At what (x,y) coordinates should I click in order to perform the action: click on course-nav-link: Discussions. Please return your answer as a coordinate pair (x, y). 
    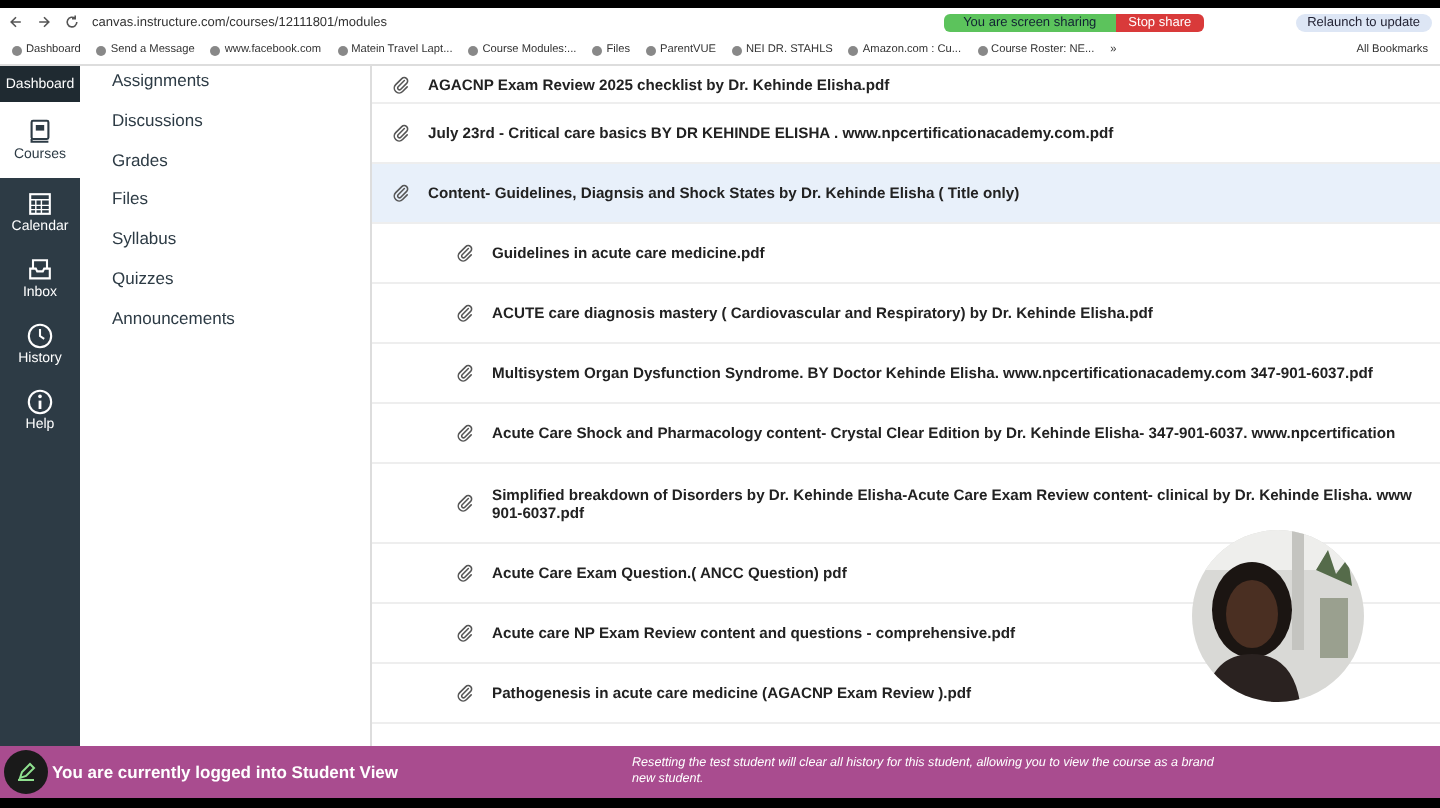
    Looking at the image, I should click on (241, 129).